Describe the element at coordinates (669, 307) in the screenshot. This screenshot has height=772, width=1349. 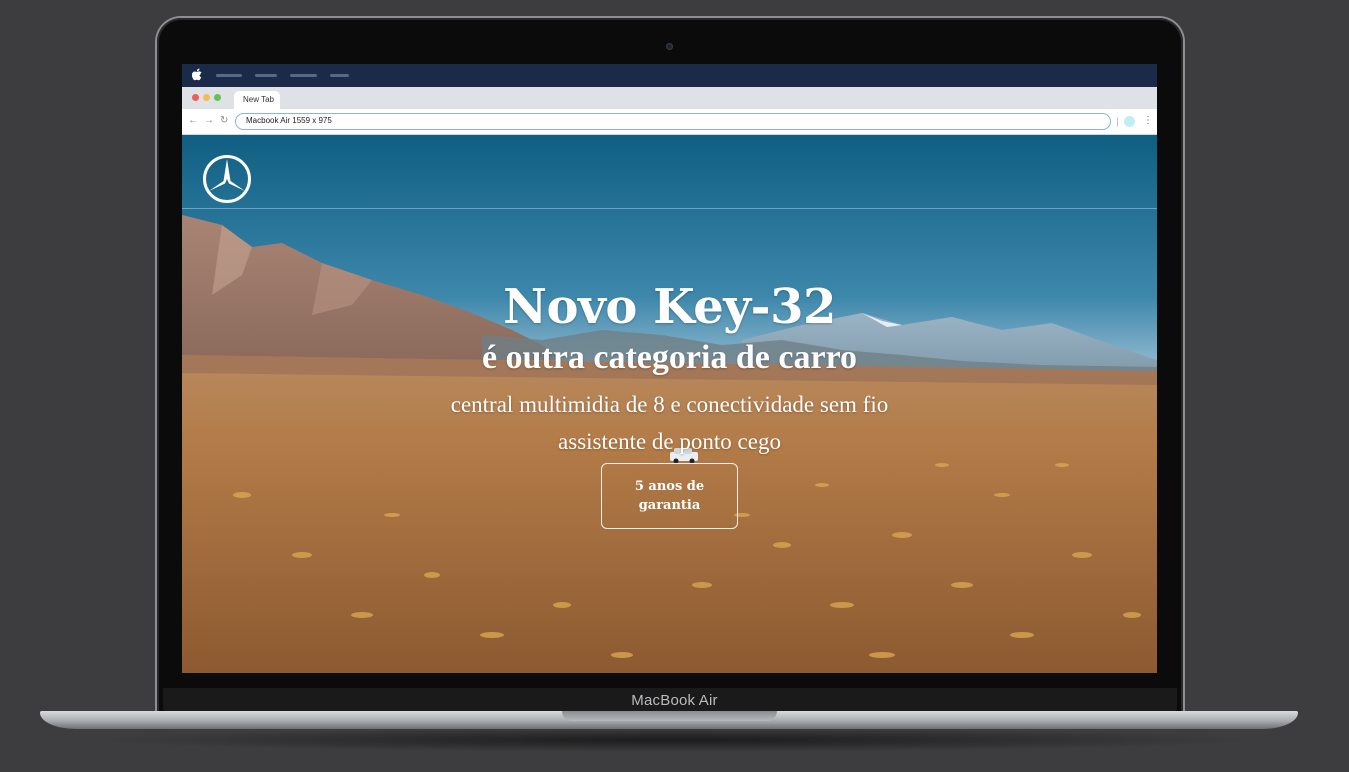
I see `hero-title: Novo Key-32` at that location.